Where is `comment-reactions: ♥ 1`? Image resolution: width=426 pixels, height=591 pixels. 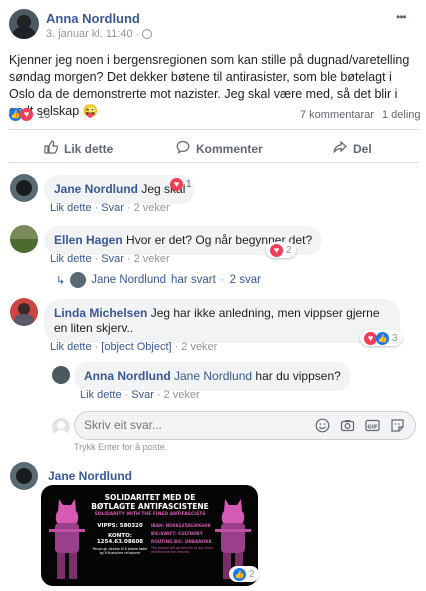 comment-reactions: ♥ 1 is located at coordinates (181, 184).